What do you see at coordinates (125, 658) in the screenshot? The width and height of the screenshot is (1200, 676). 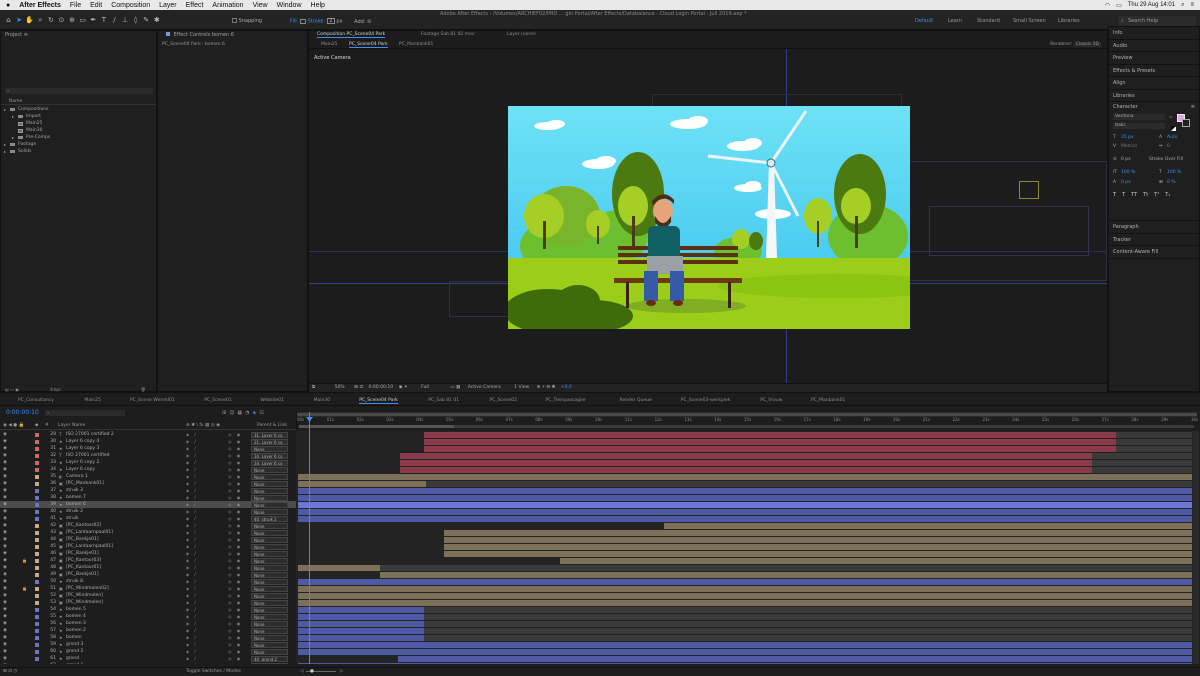 I see `layer-name: grond` at bounding box center [125, 658].